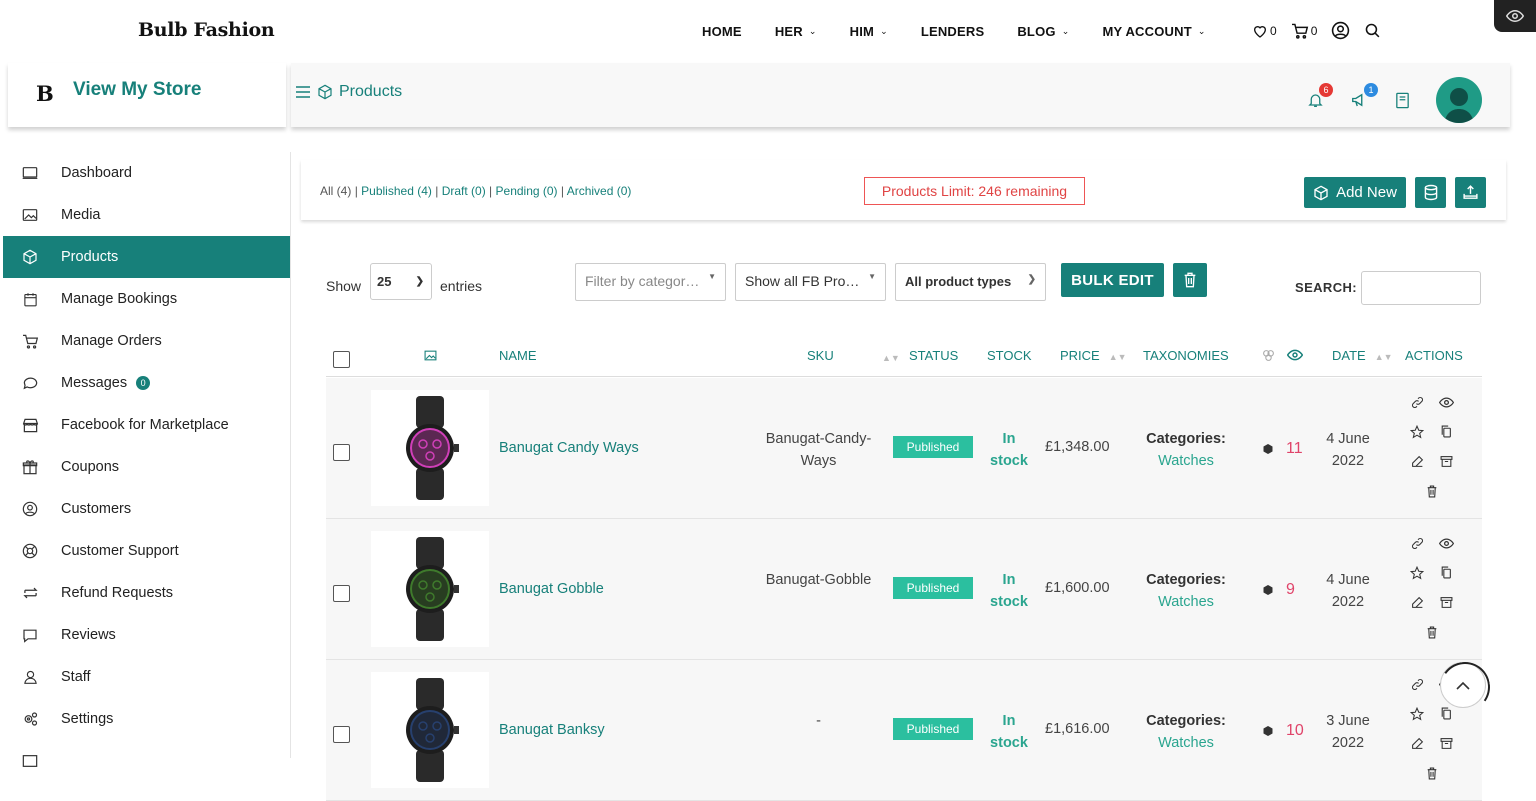 This screenshot has height=801, width=1536. Describe the element at coordinates (1459, 100) in the screenshot. I see `avatar` at that location.